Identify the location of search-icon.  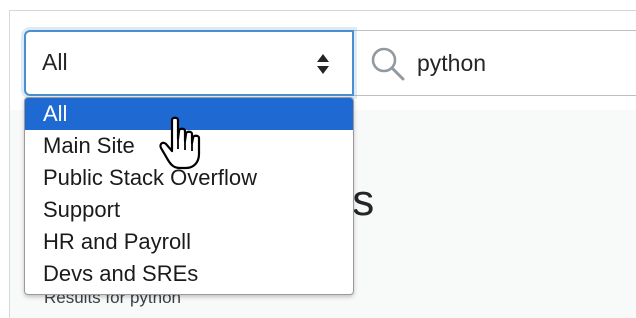
(388, 64).